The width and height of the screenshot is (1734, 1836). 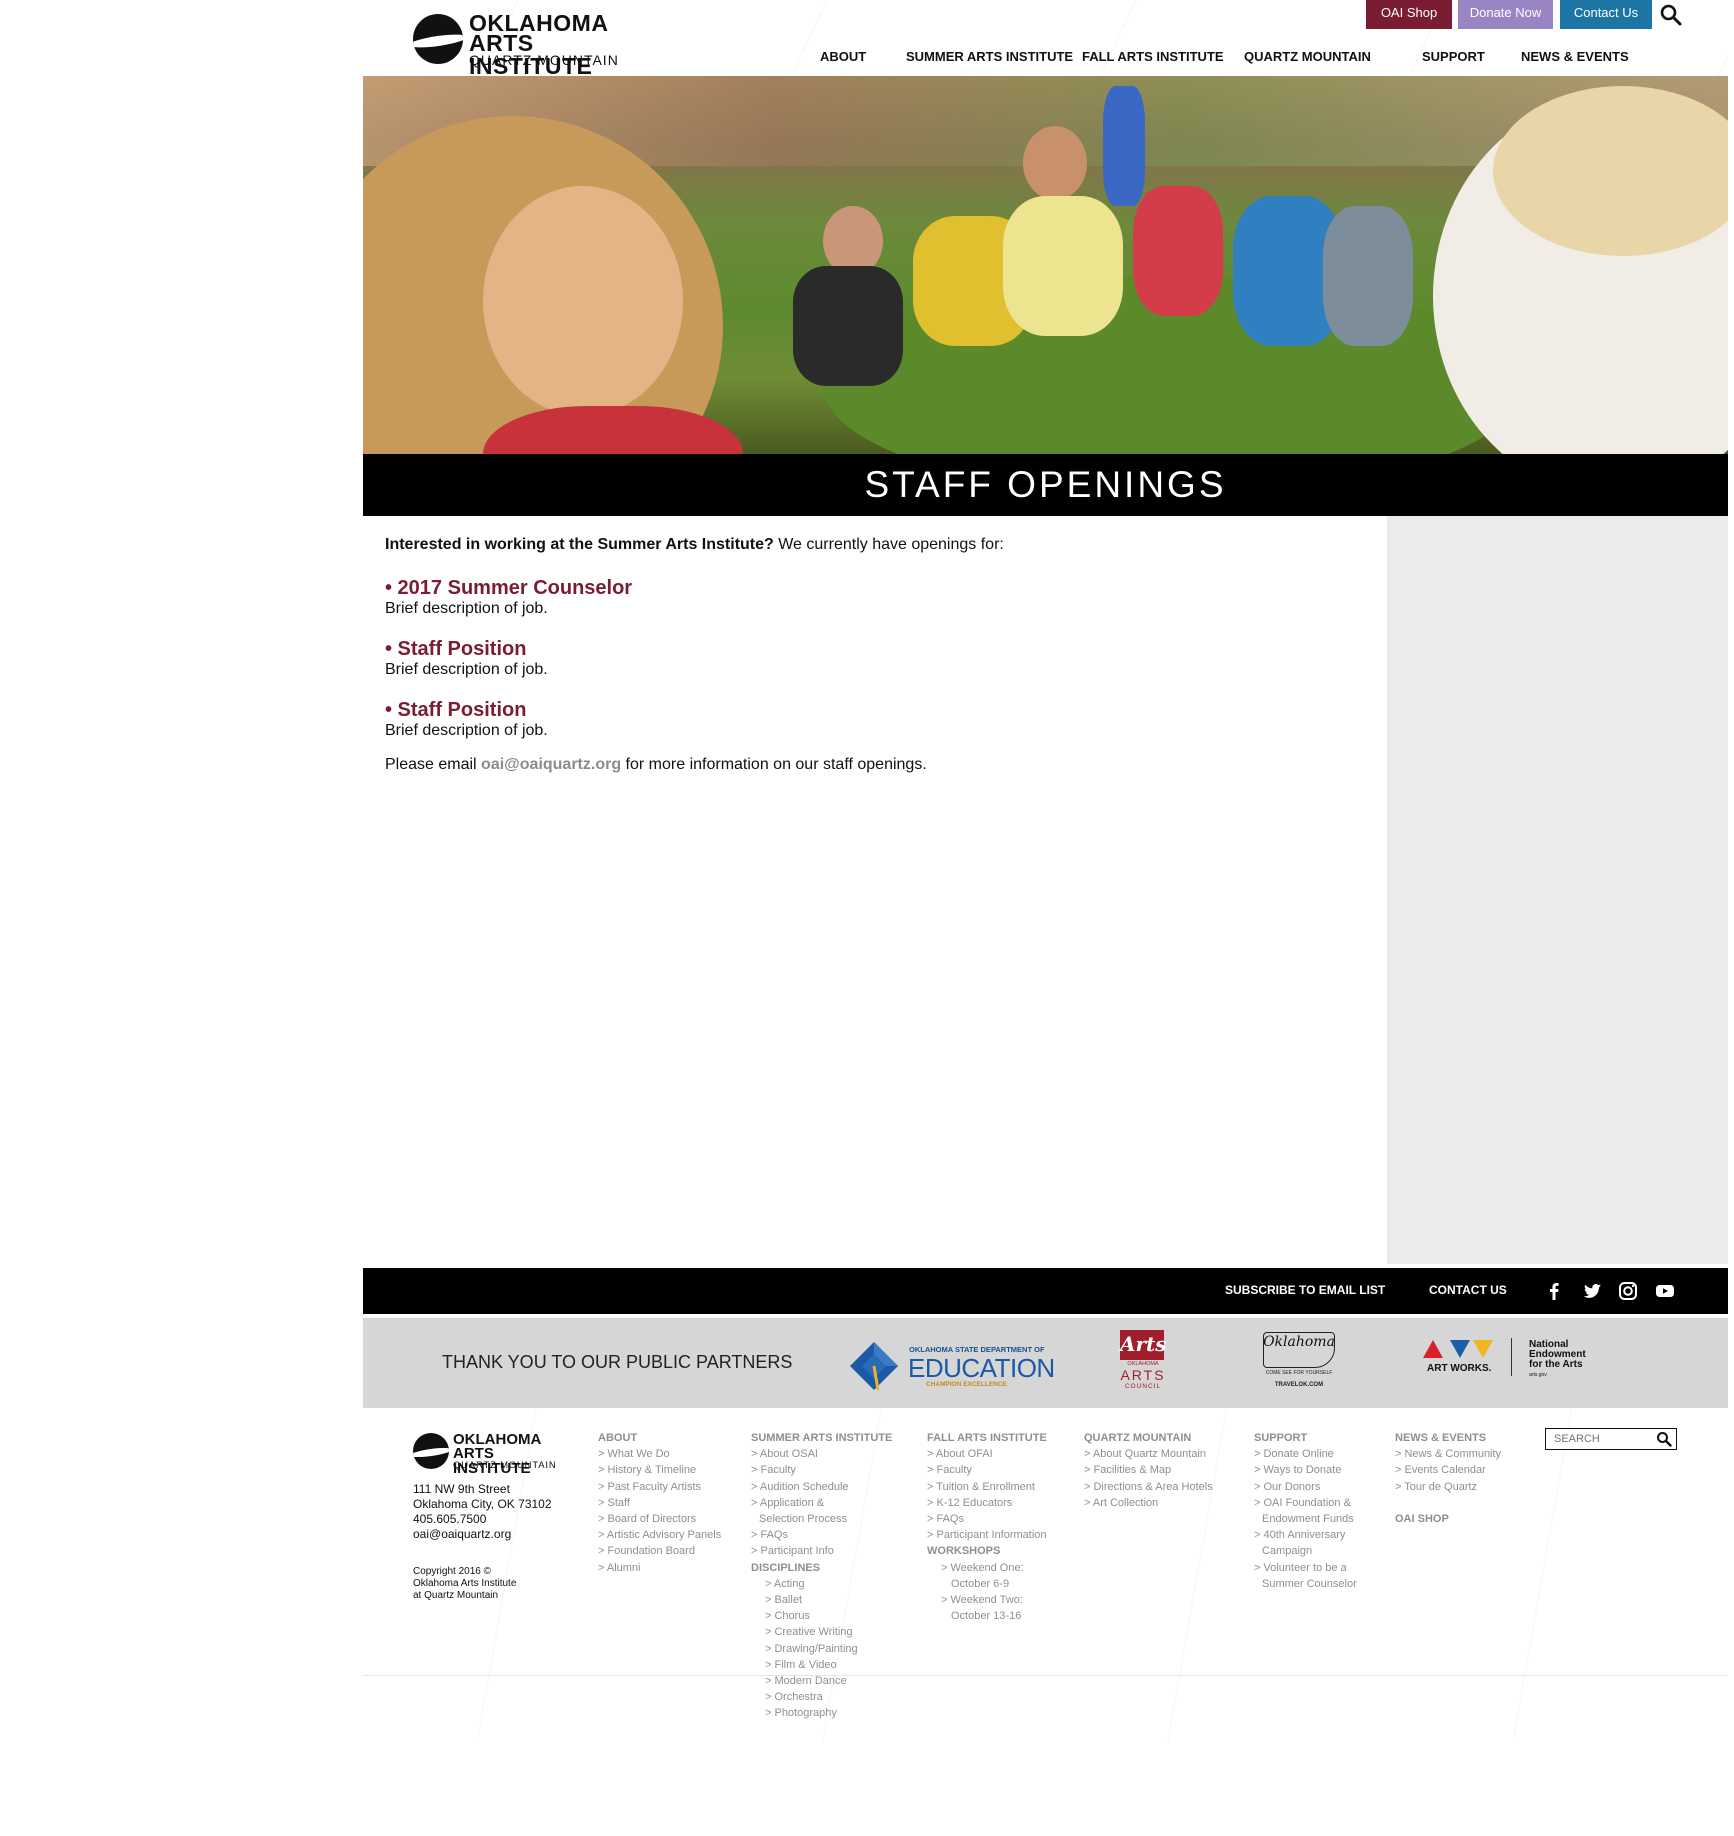 I want to click on footer-heading-summer: SUMMER ARTS INSTITUTE, so click(x=821, y=1438).